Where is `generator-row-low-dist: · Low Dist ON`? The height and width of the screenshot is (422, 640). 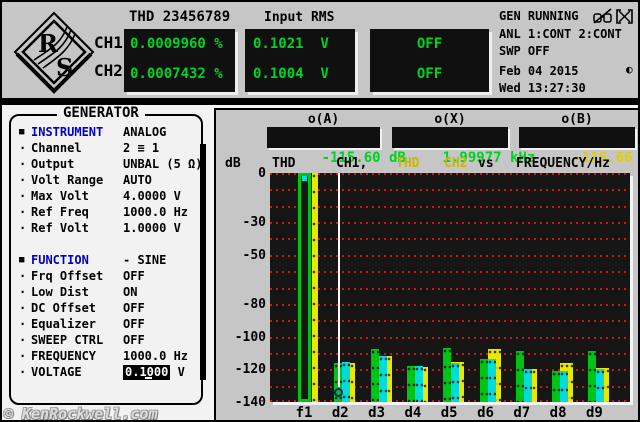 generator-row-low-dist: · Low Dist ON is located at coordinates (110, 293).